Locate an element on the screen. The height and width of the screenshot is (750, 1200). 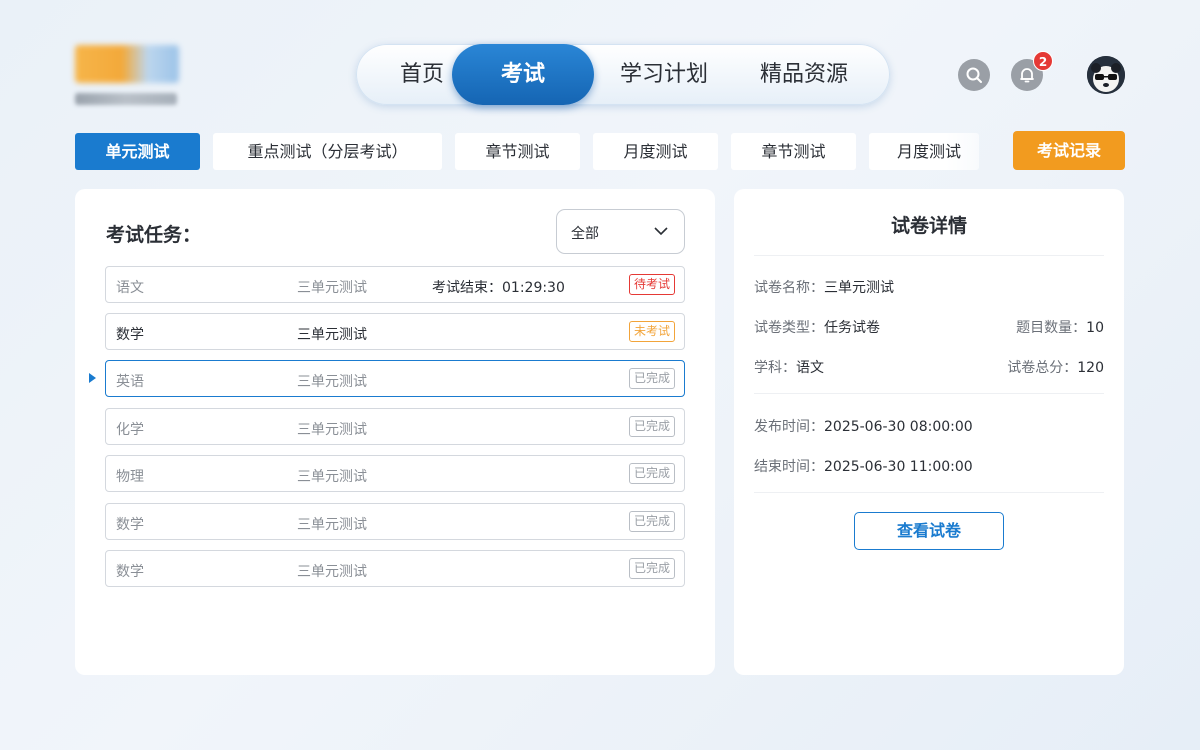
detail-subject: 学科：语文 is located at coordinates (789, 367).